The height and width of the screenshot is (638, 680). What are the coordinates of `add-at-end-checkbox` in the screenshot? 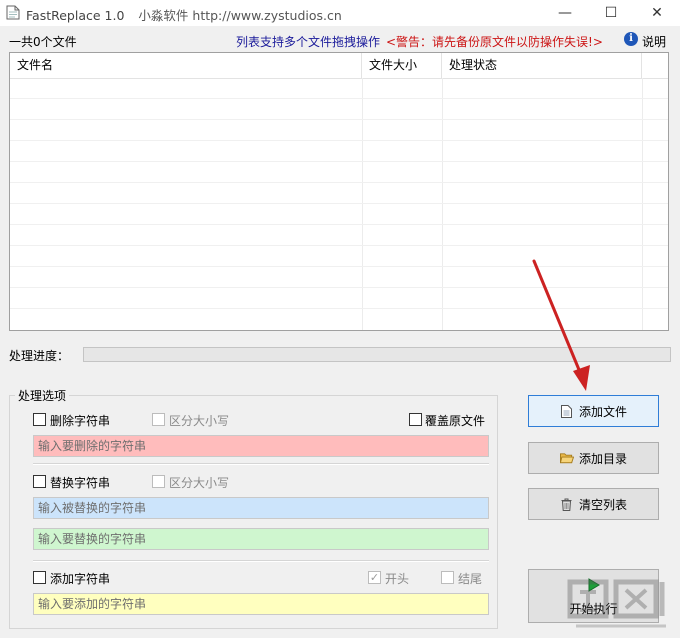 It's located at (447, 577).